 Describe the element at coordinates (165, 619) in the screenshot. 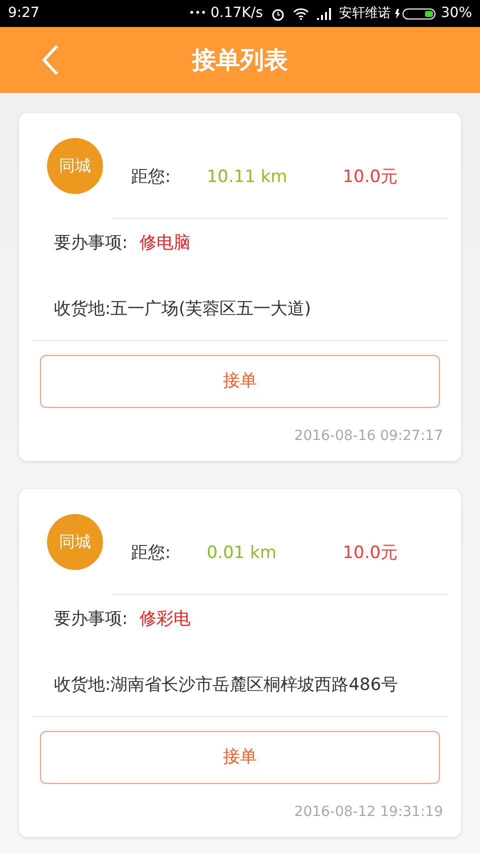

I see `task-value: 修彩电` at that location.